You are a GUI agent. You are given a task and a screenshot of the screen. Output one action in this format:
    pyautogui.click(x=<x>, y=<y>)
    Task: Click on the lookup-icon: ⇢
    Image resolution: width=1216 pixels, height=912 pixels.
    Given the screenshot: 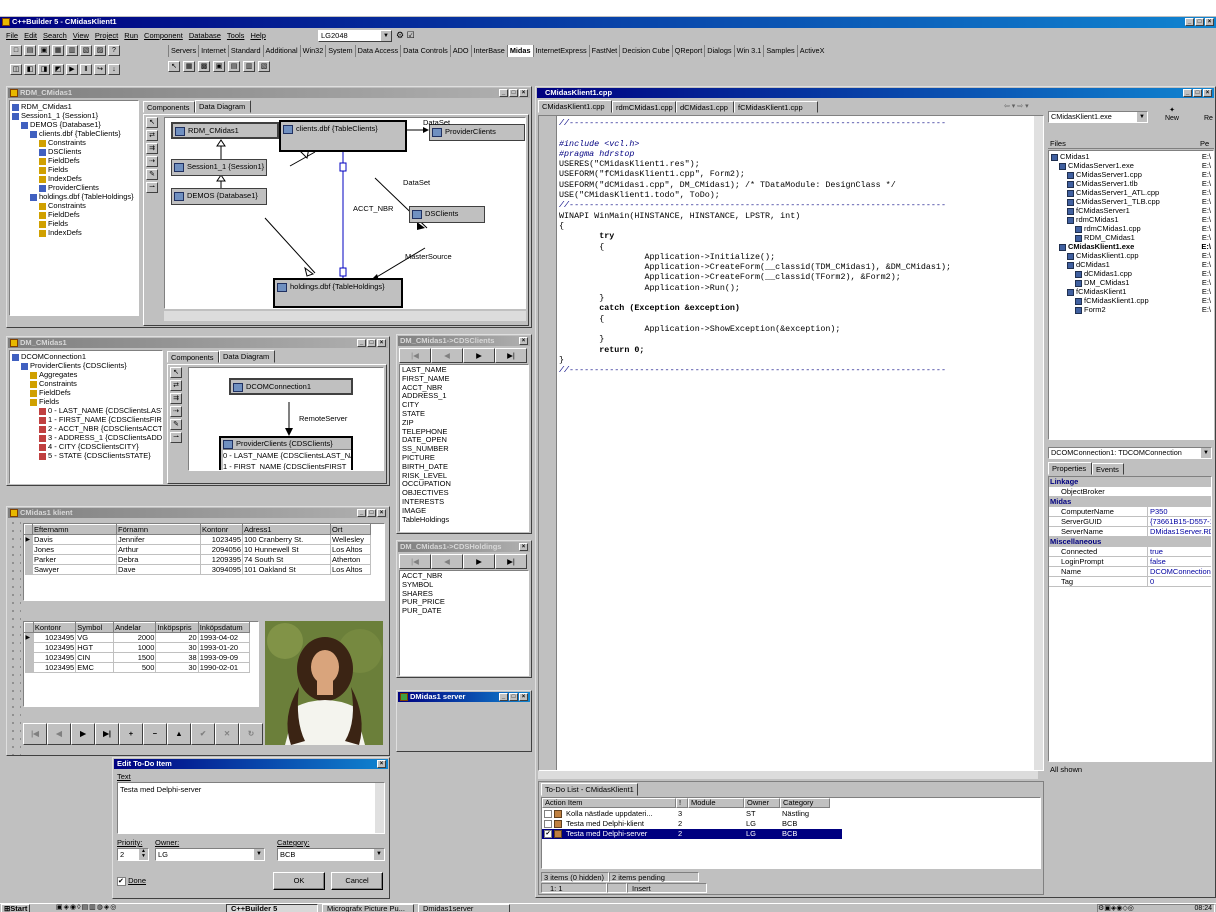 What is the action you would take?
    pyautogui.click(x=176, y=411)
    